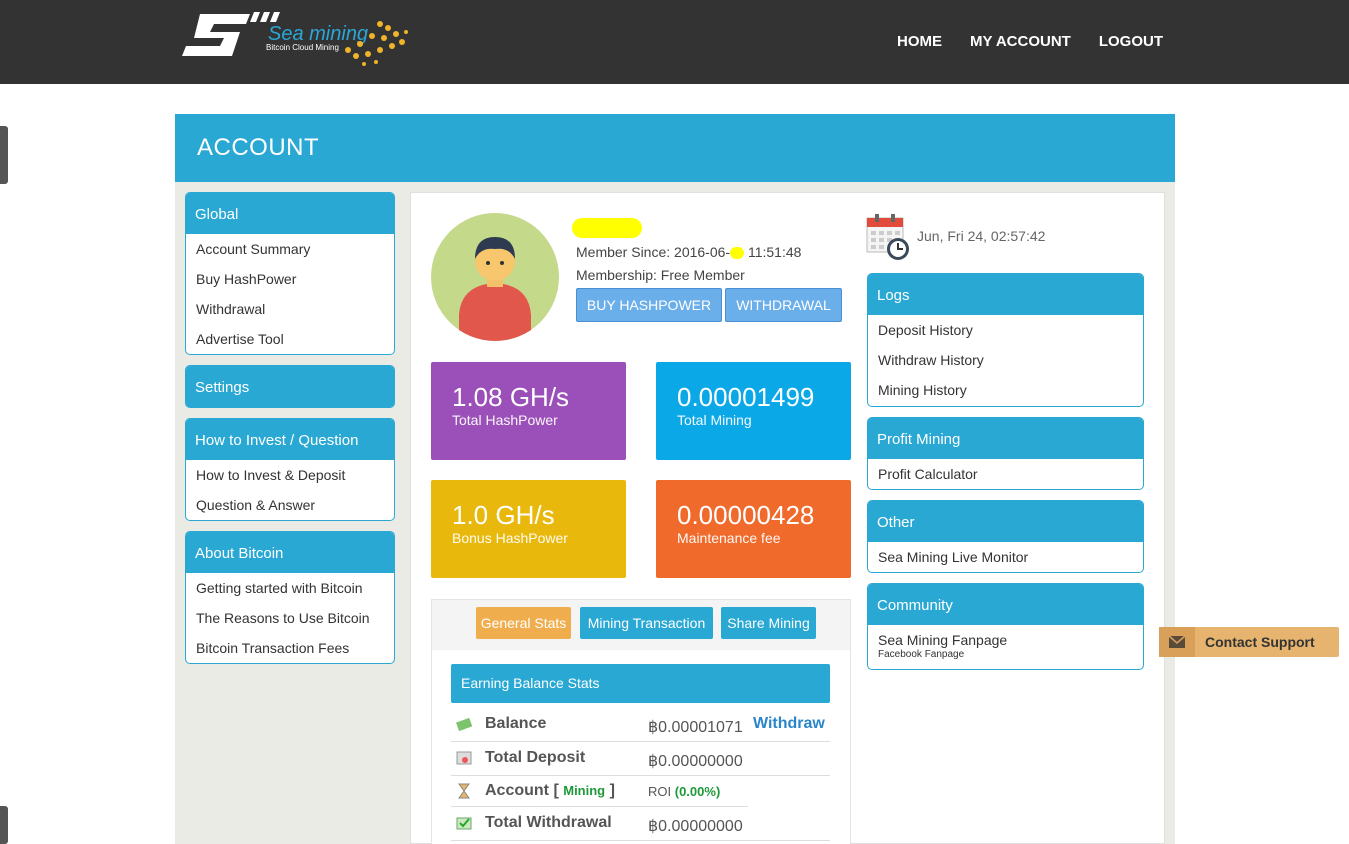 The image size is (1349, 844). What do you see at coordinates (746, 397) in the screenshot?
I see `stat-value: 0.00001499` at bounding box center [746, 397].